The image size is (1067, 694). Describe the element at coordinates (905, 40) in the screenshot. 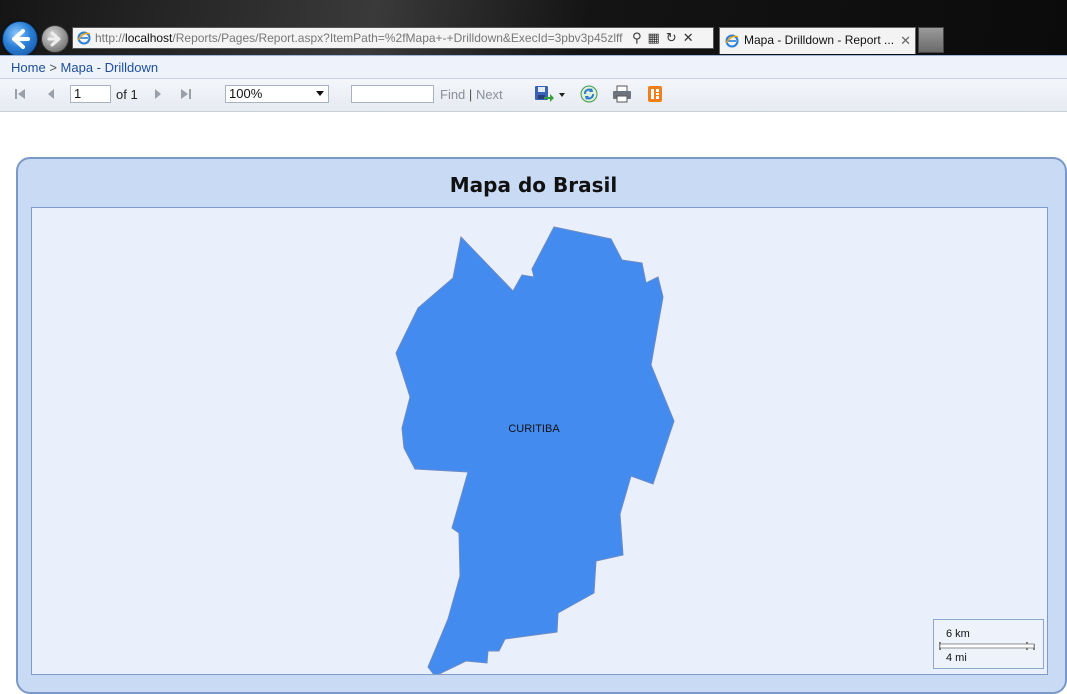

I see `close-tab-icon: ✕` at that location.